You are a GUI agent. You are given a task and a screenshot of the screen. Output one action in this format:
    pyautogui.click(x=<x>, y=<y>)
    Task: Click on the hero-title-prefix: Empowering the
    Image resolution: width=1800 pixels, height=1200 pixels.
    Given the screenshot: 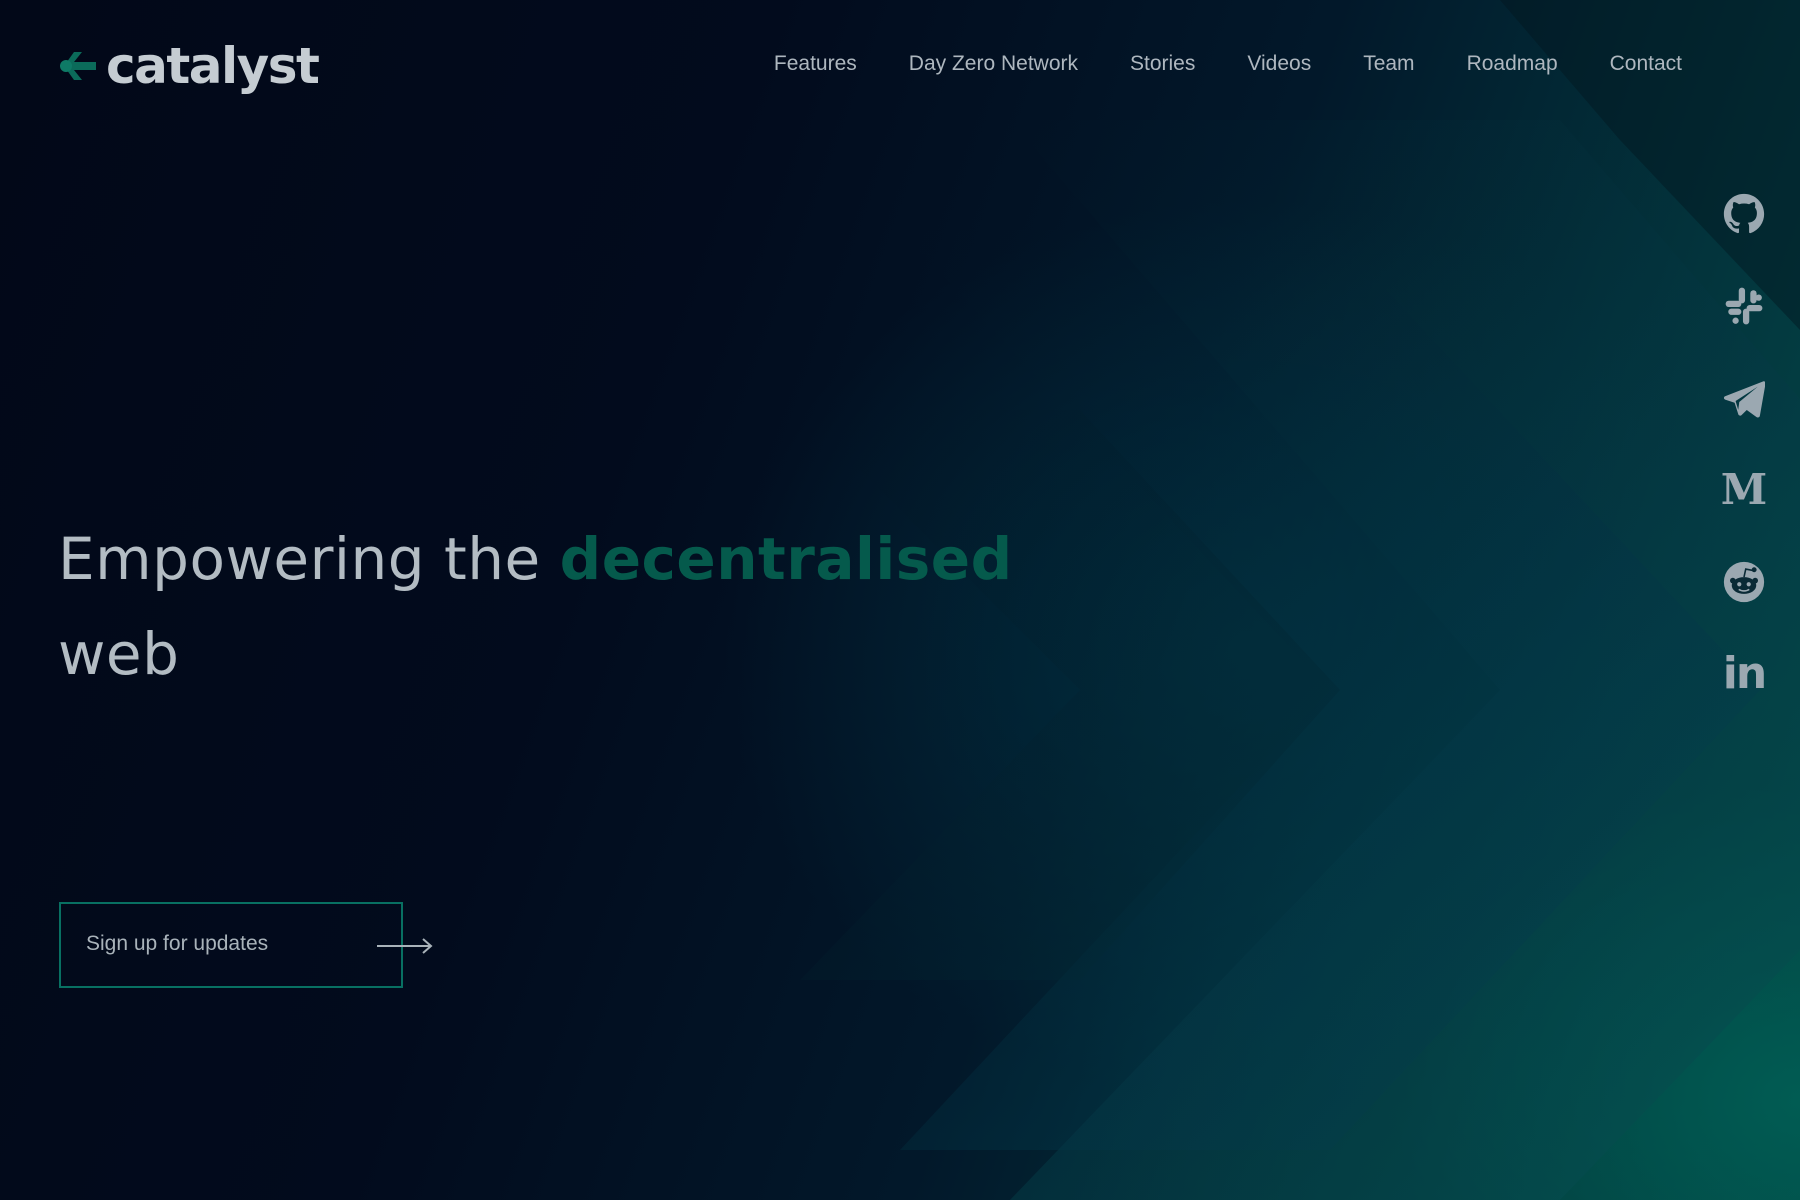 What is the action you would take?
    pyautogui.click(x=309, y=559)
    